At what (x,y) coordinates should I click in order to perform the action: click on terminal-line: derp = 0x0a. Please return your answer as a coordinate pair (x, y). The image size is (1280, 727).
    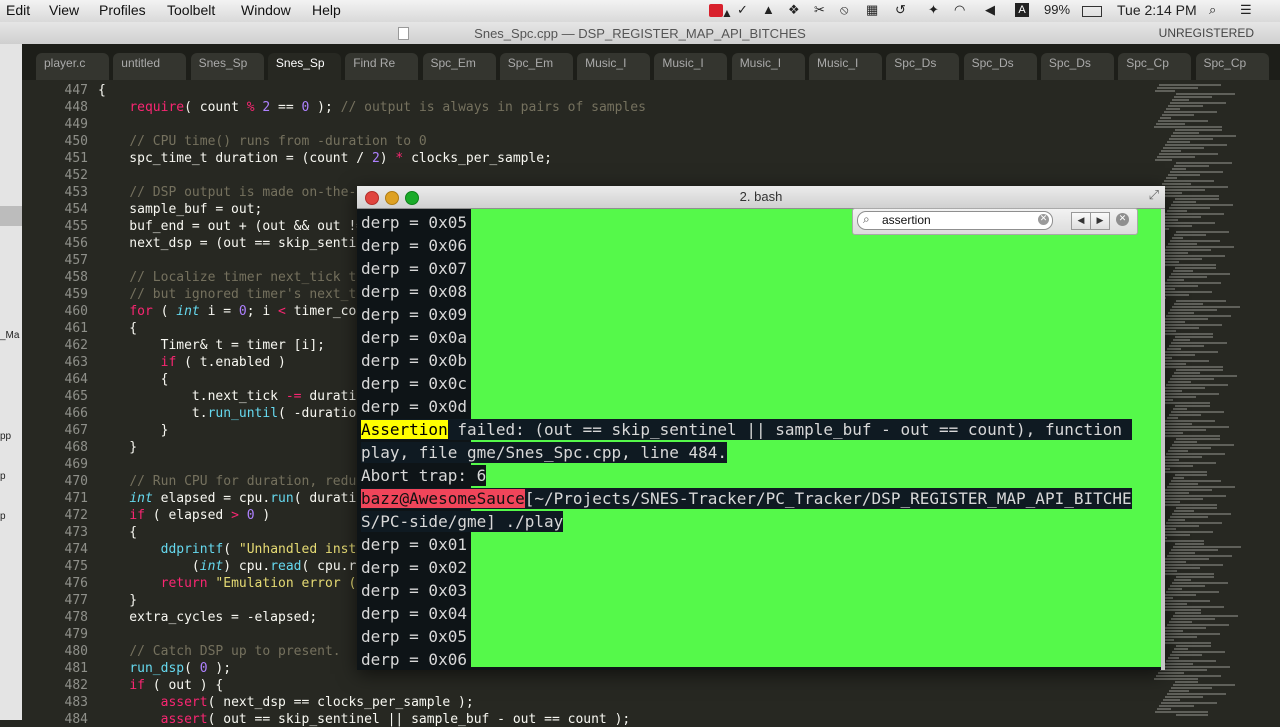
    Looking at the image, I should click on (414, 337).